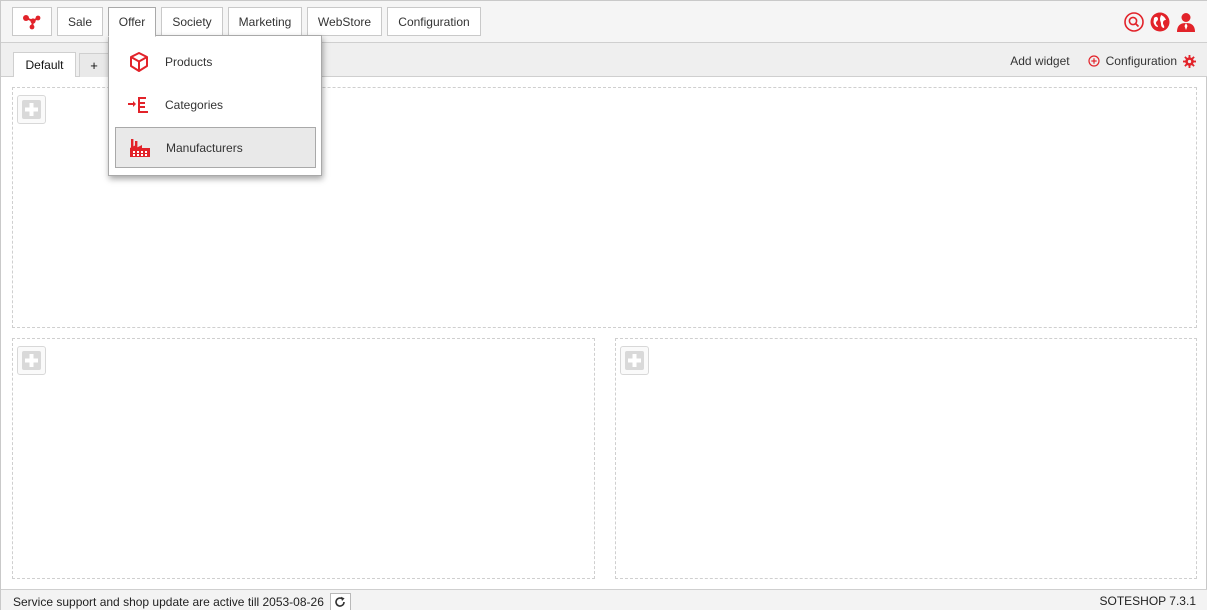 The height and width of the screenshot is (610, 1207). I want to click on offer-dropdown-menu: Products Categories Manufacturers, so click(215, 105).